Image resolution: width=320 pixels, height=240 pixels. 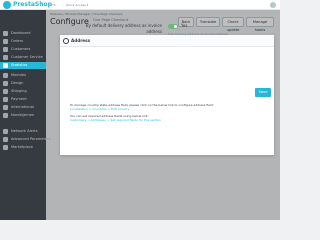 I want to click on sidebar-item-label: International, so click(x=22, y=107).